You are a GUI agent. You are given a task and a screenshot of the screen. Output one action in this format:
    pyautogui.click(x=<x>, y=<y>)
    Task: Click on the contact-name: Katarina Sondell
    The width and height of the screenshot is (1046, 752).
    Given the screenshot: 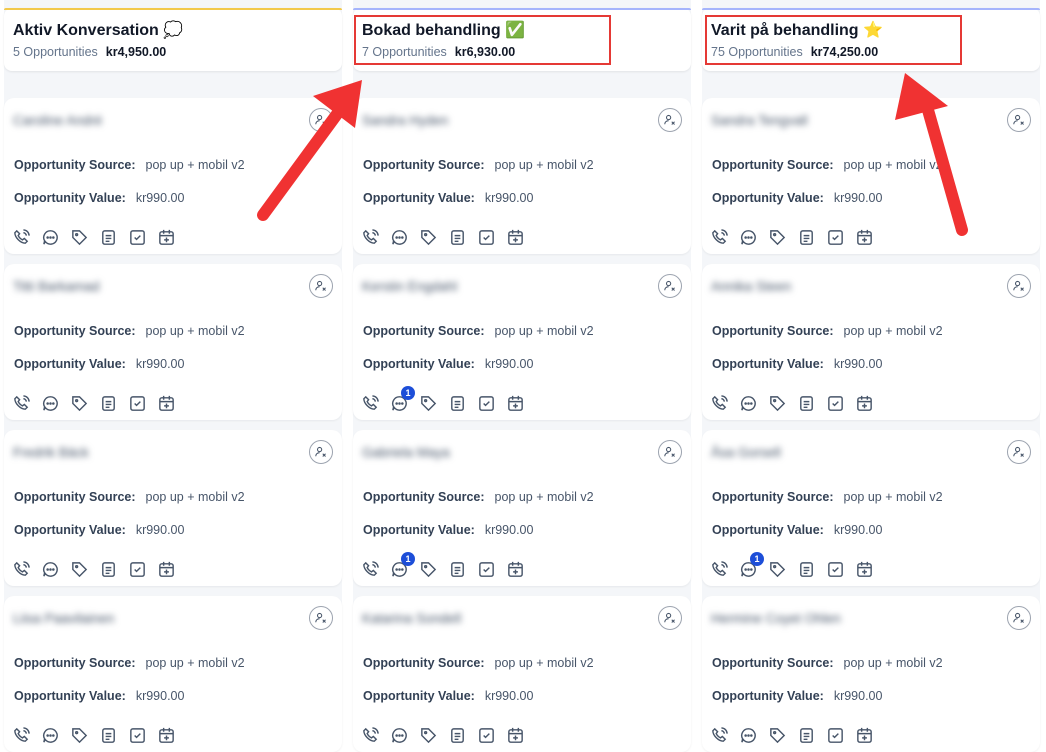 What is the action you would take?
    pyautogui.click(x=411, y=618)
    